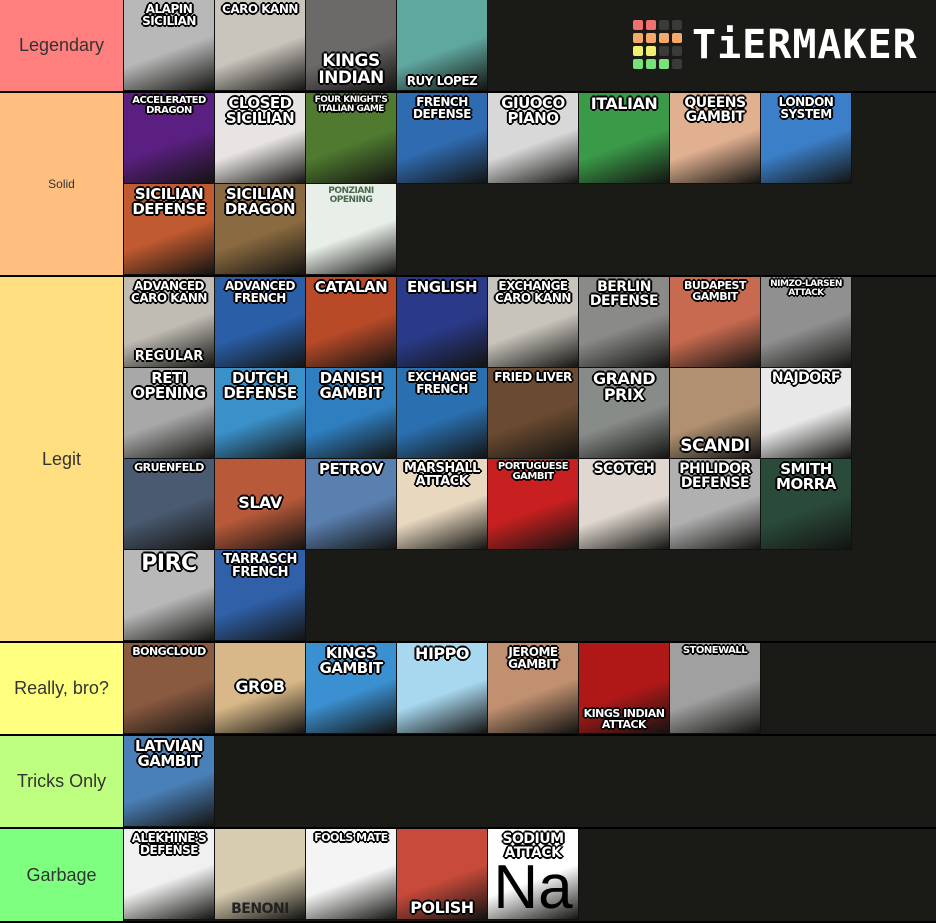  I want to click on item-caption: JEROME GAMBIT, so click(533, 658).